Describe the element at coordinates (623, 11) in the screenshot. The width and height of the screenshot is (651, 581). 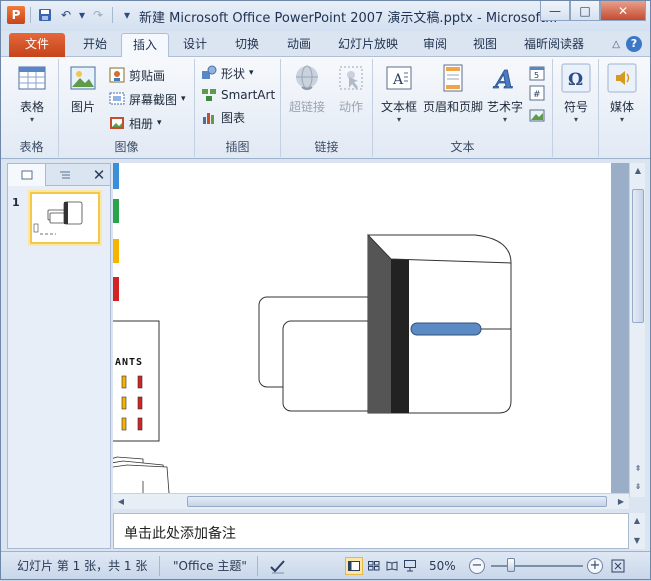
I see `close-button: ✕` at that location.